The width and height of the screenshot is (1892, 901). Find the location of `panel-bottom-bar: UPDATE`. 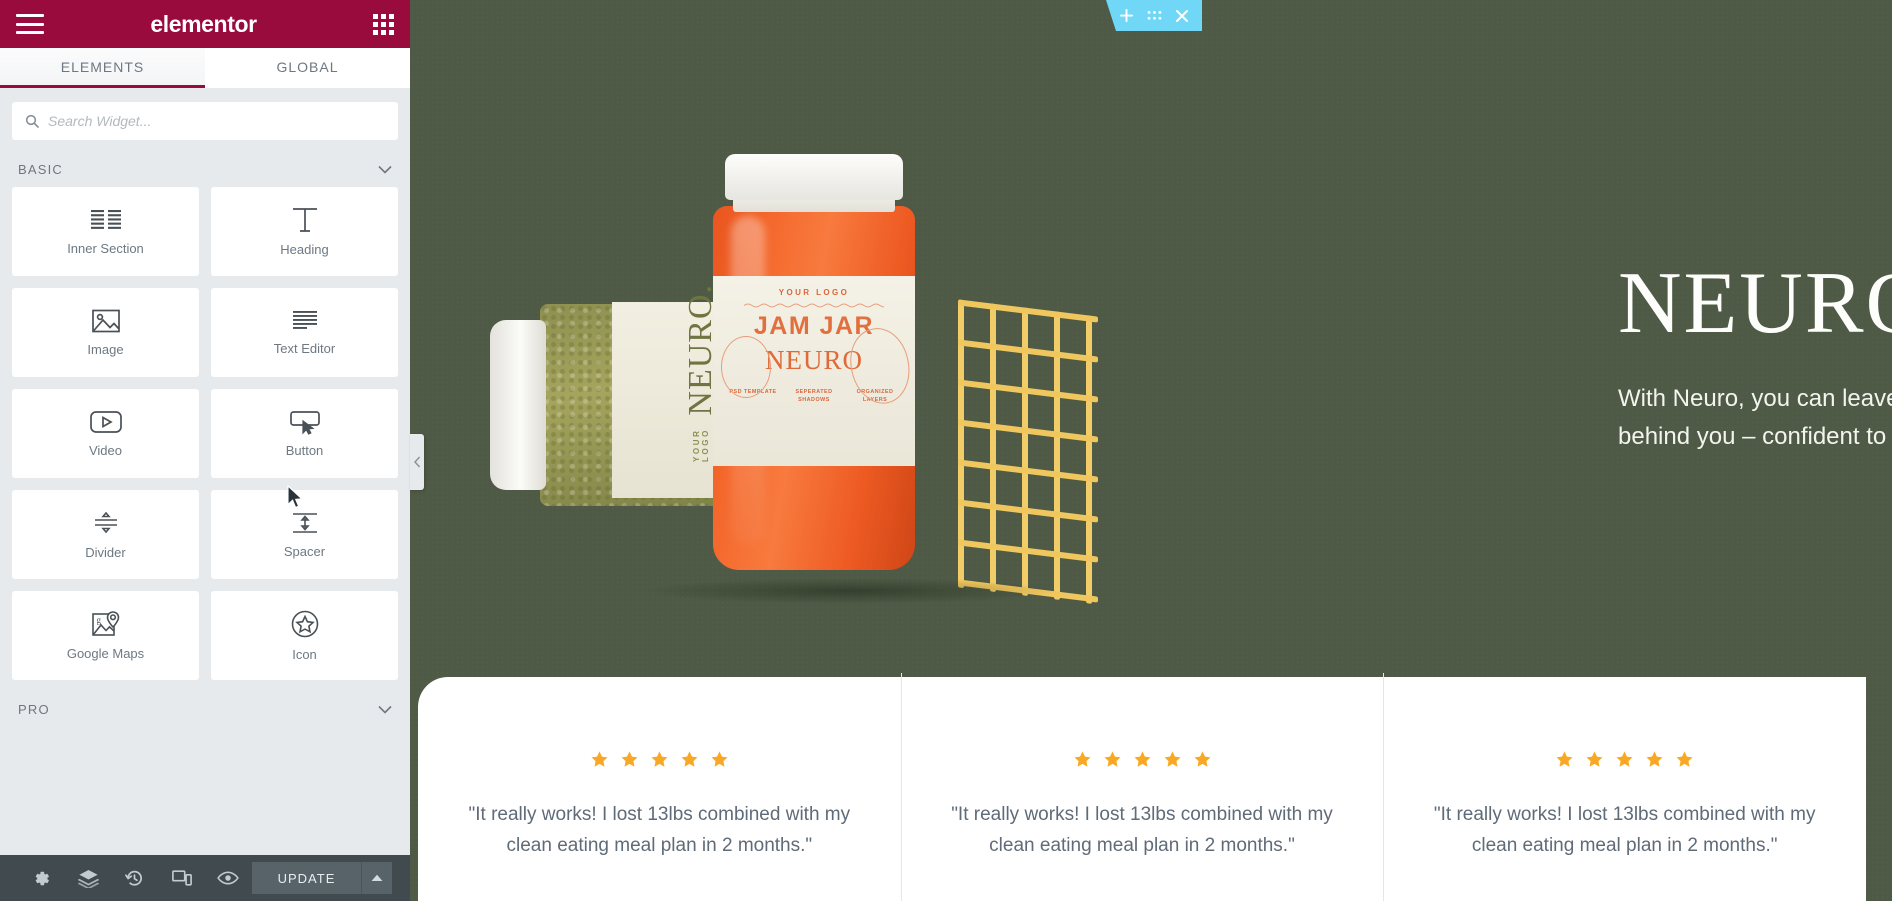

panel-bottom-bar: UPDATE is located at coordinates (205, 878).